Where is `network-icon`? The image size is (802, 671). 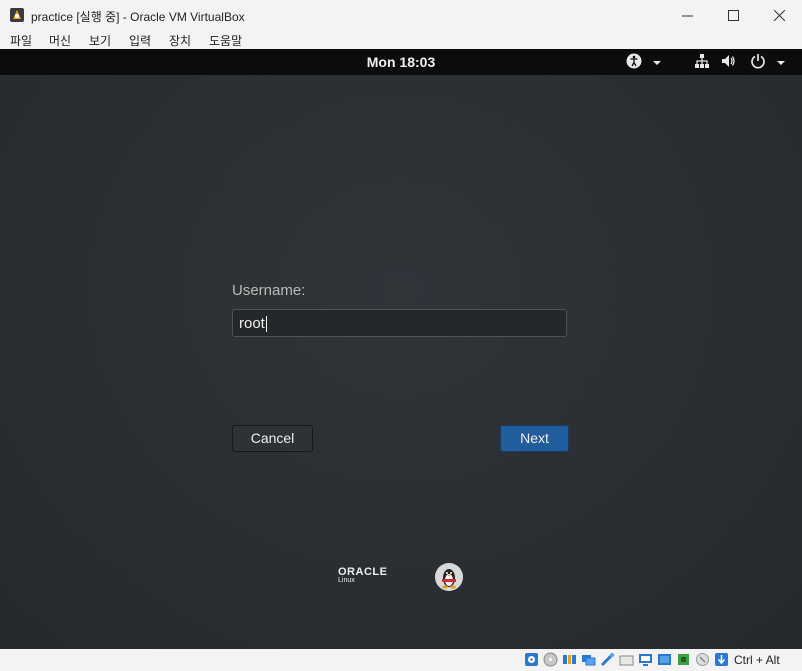
network-icon is located at coordinates (702, 61).